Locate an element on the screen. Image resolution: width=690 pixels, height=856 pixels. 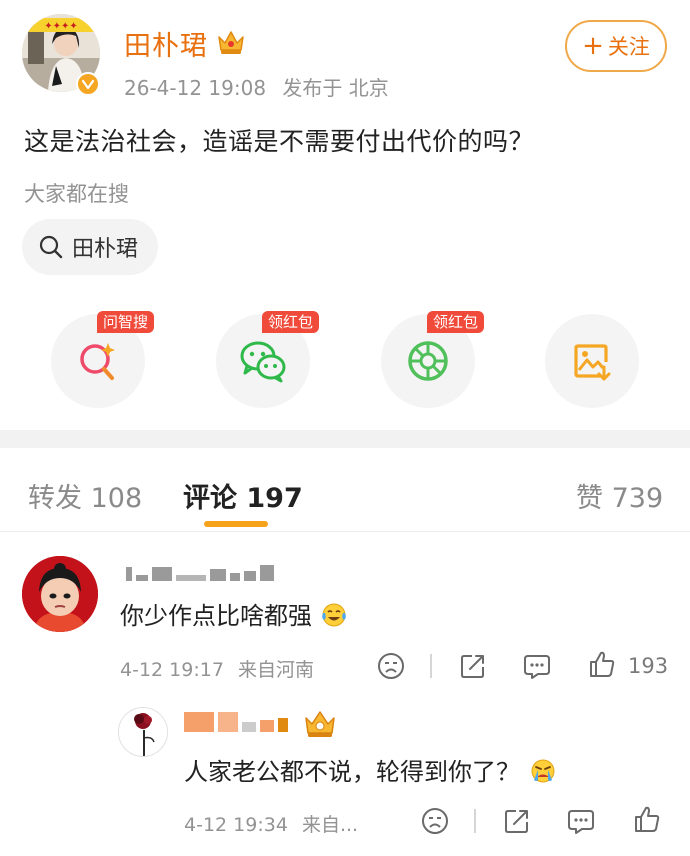
post-meta: 26-4-12 19:08 发布于 北京 is located at coordinates (261, 86).